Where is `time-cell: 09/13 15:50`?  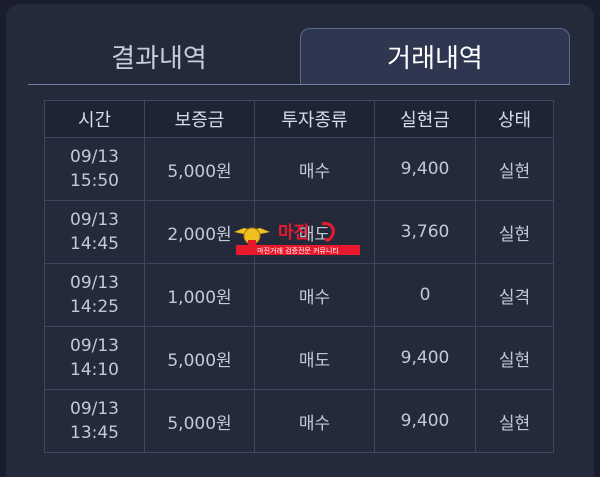 time-cell: 09/13 15:50 is located at coordinates (94, 169).